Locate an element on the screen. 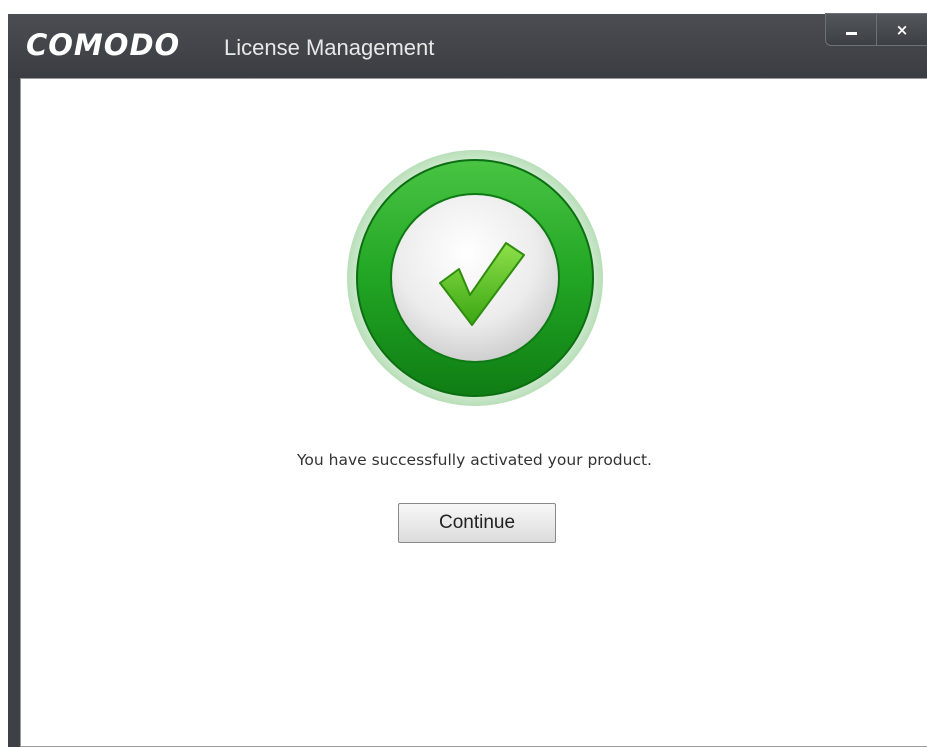 This screenshot has height=747, width=927. continue-button: Continue is located at coordinates (477, 523).